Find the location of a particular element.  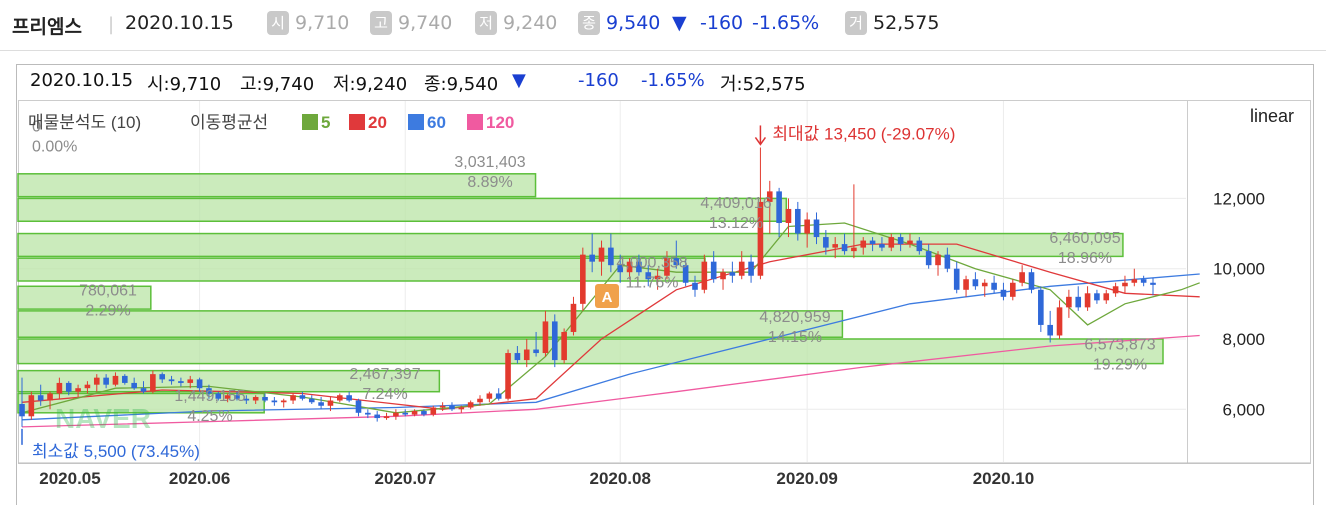

volume-profile-pct: 0.00% is located at coordinates (54, 146).